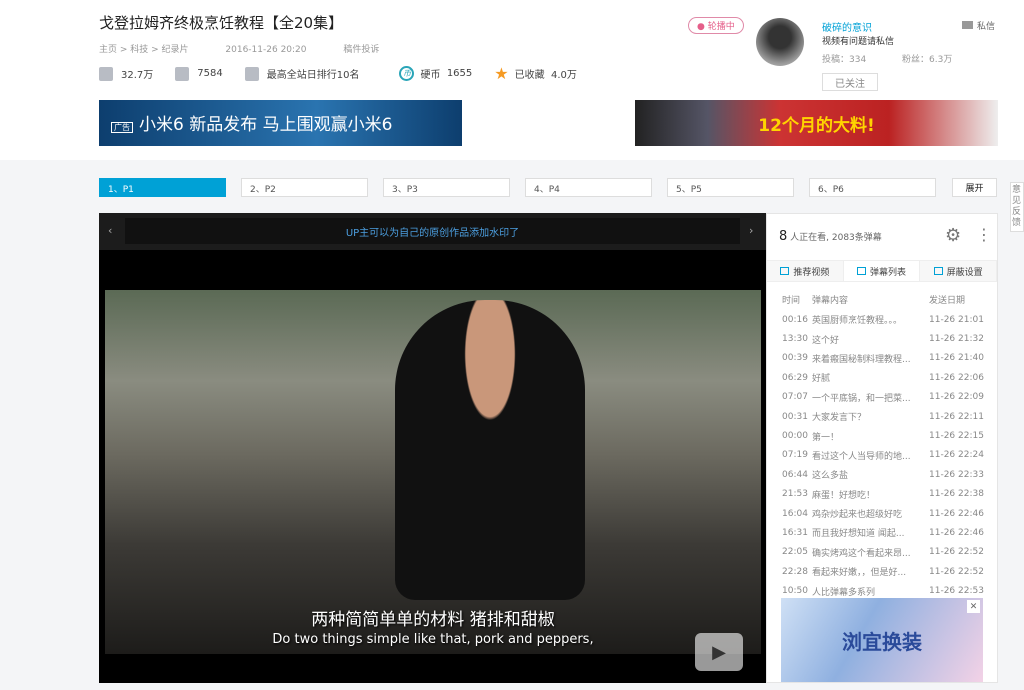 Image resolution: width=1024 pixels, height=690 pixels. I want to click on tab-block-settings: 屏蔽设置, so click(959, 271).